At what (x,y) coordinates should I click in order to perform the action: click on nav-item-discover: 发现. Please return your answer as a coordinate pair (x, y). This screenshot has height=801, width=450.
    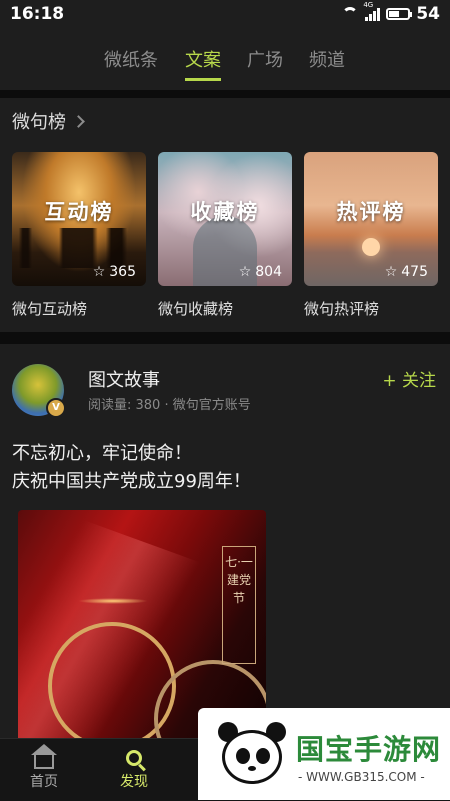
    Looking at the image, I should click on (134, 768).